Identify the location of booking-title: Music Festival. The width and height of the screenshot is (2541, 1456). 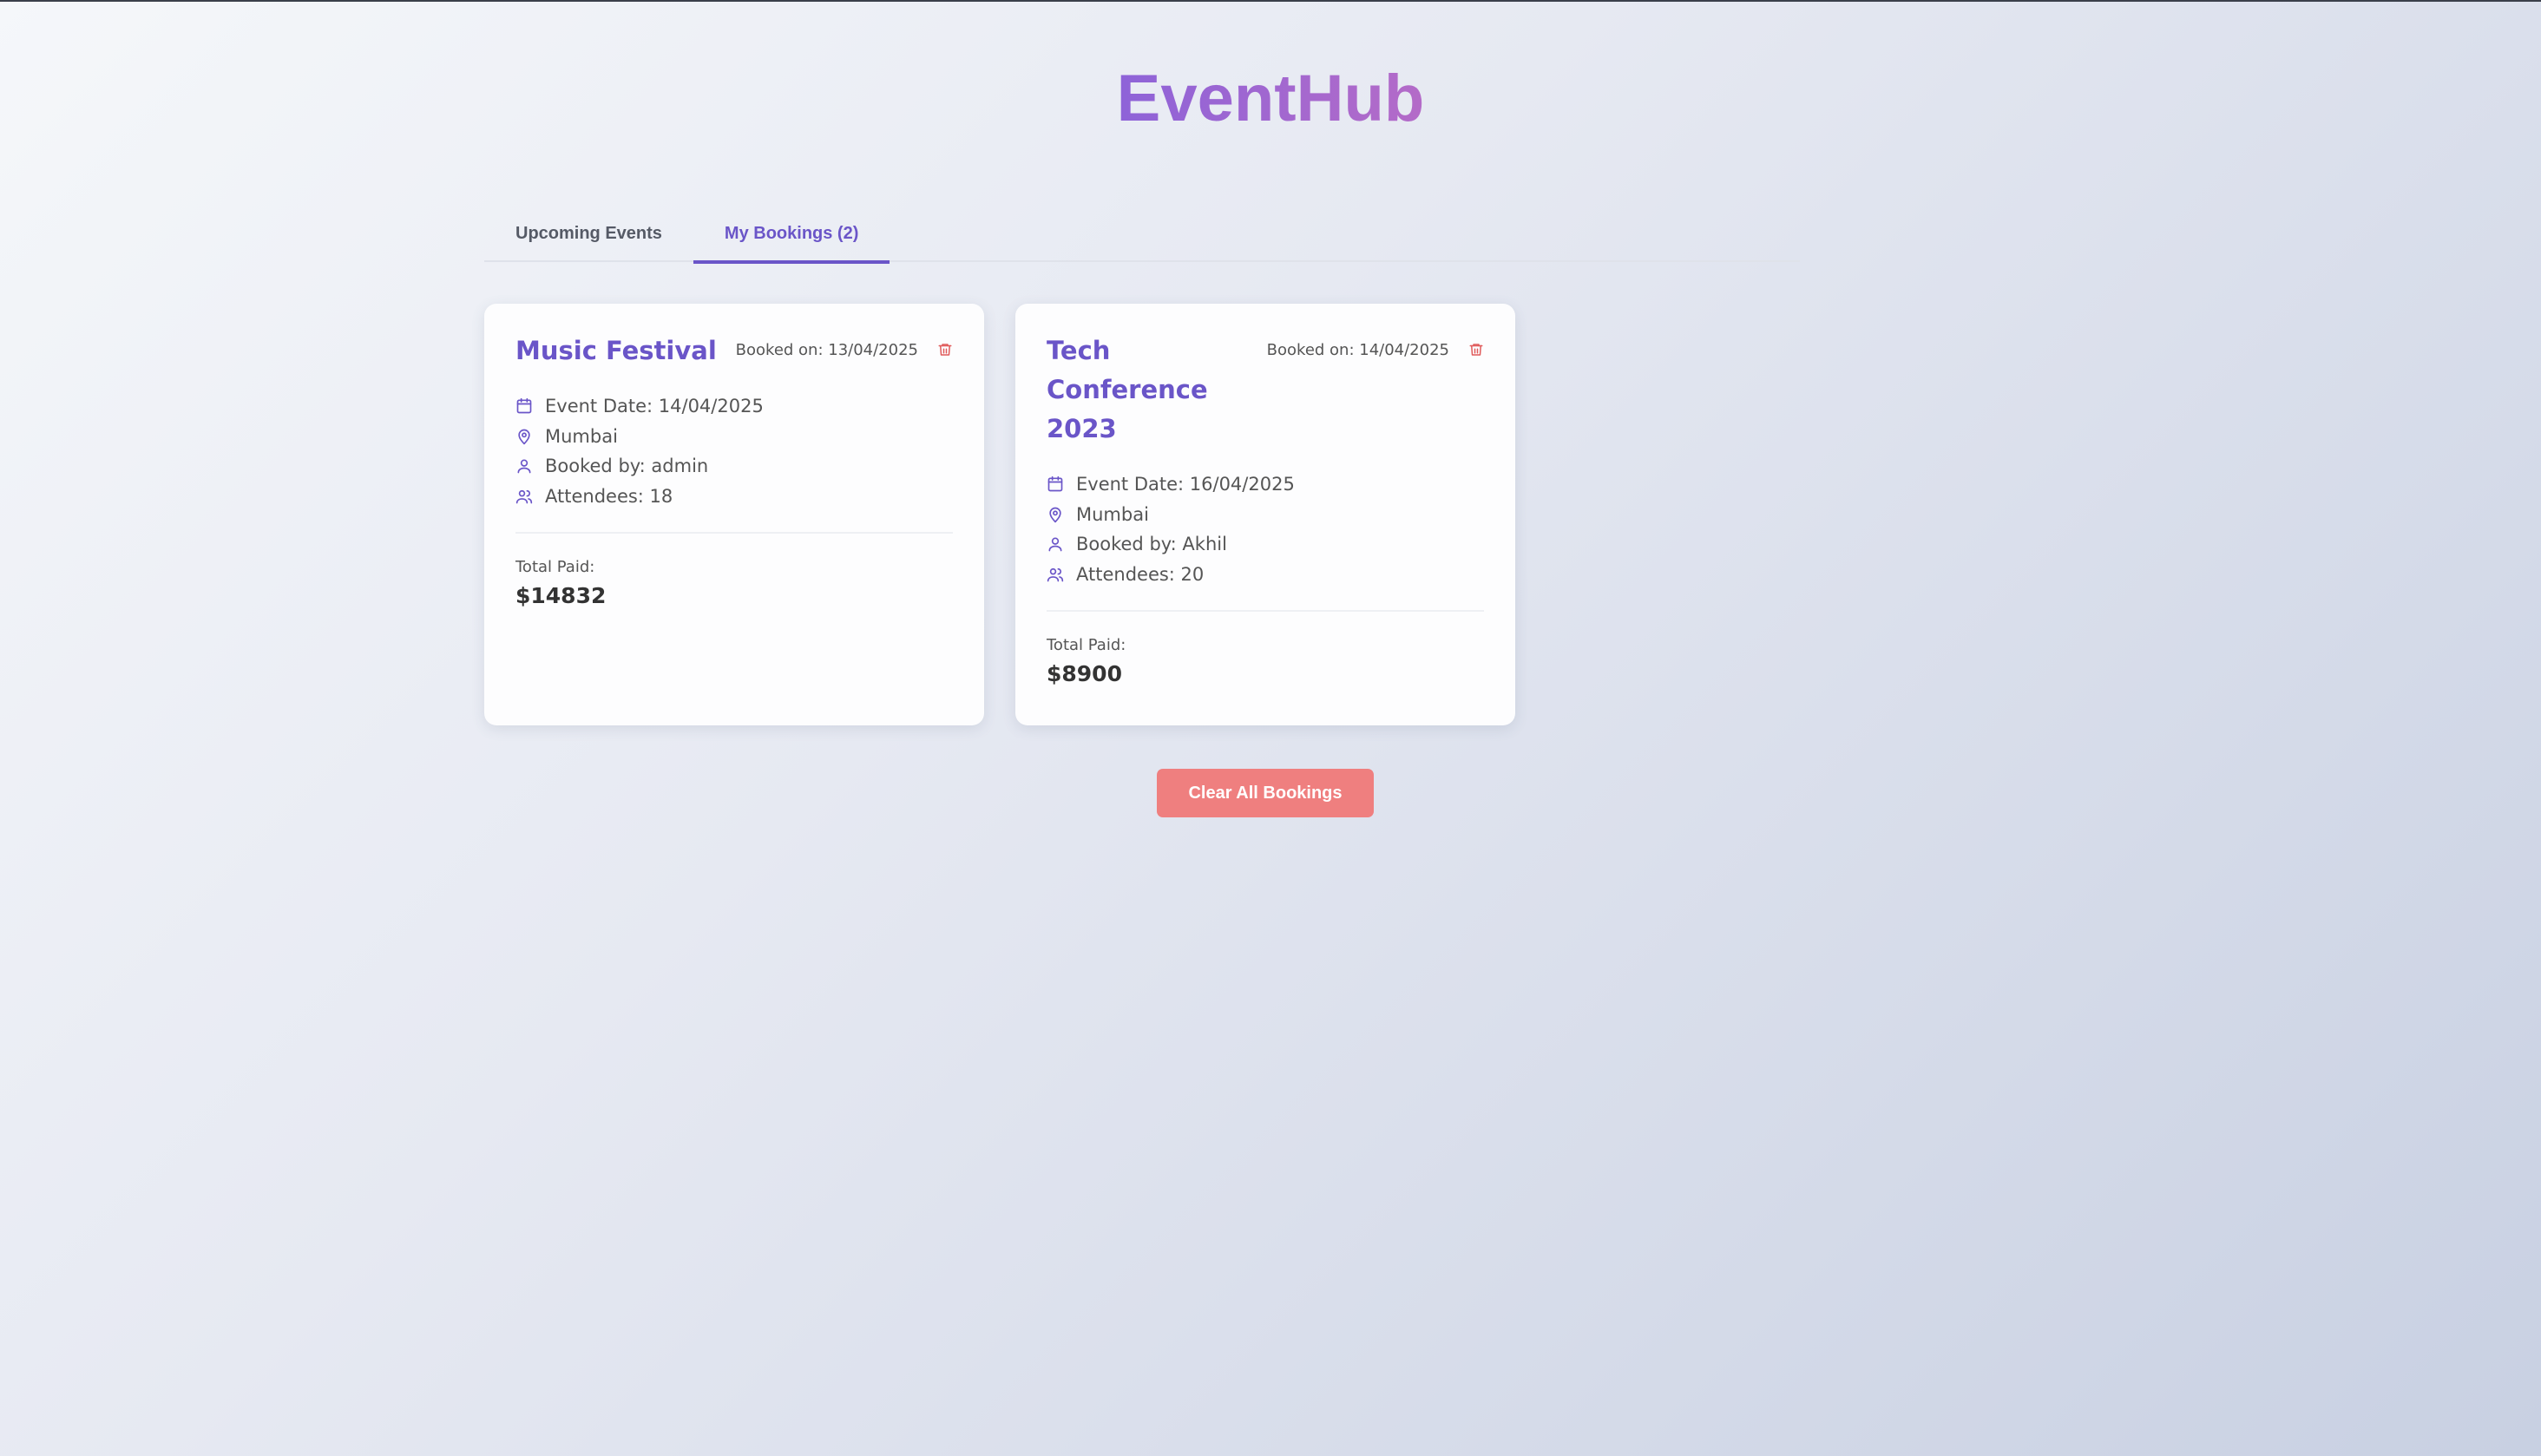
(616, 350).